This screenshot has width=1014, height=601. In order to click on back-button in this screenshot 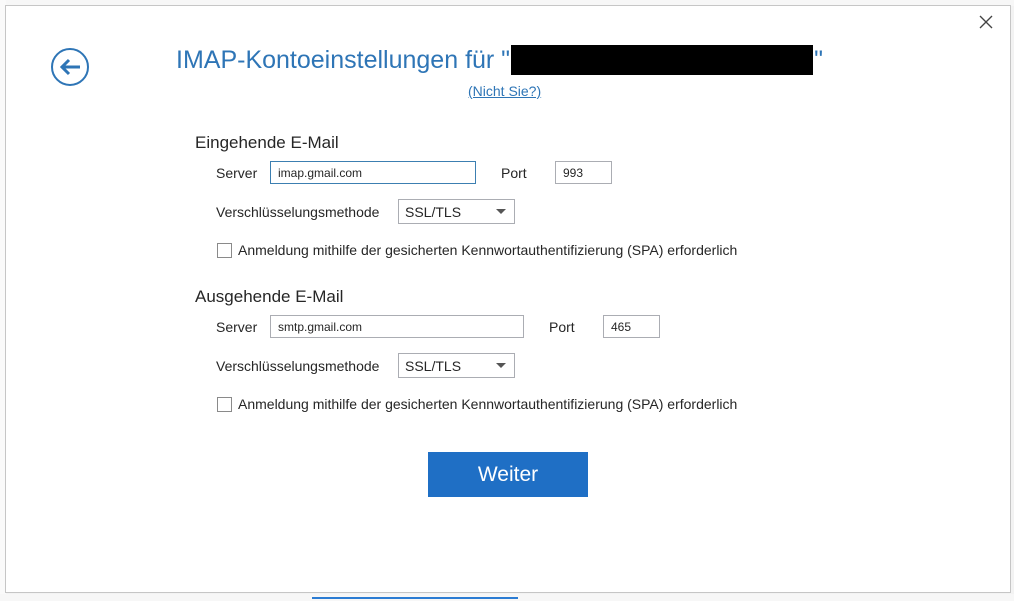, I will do `click(70, 67)`.